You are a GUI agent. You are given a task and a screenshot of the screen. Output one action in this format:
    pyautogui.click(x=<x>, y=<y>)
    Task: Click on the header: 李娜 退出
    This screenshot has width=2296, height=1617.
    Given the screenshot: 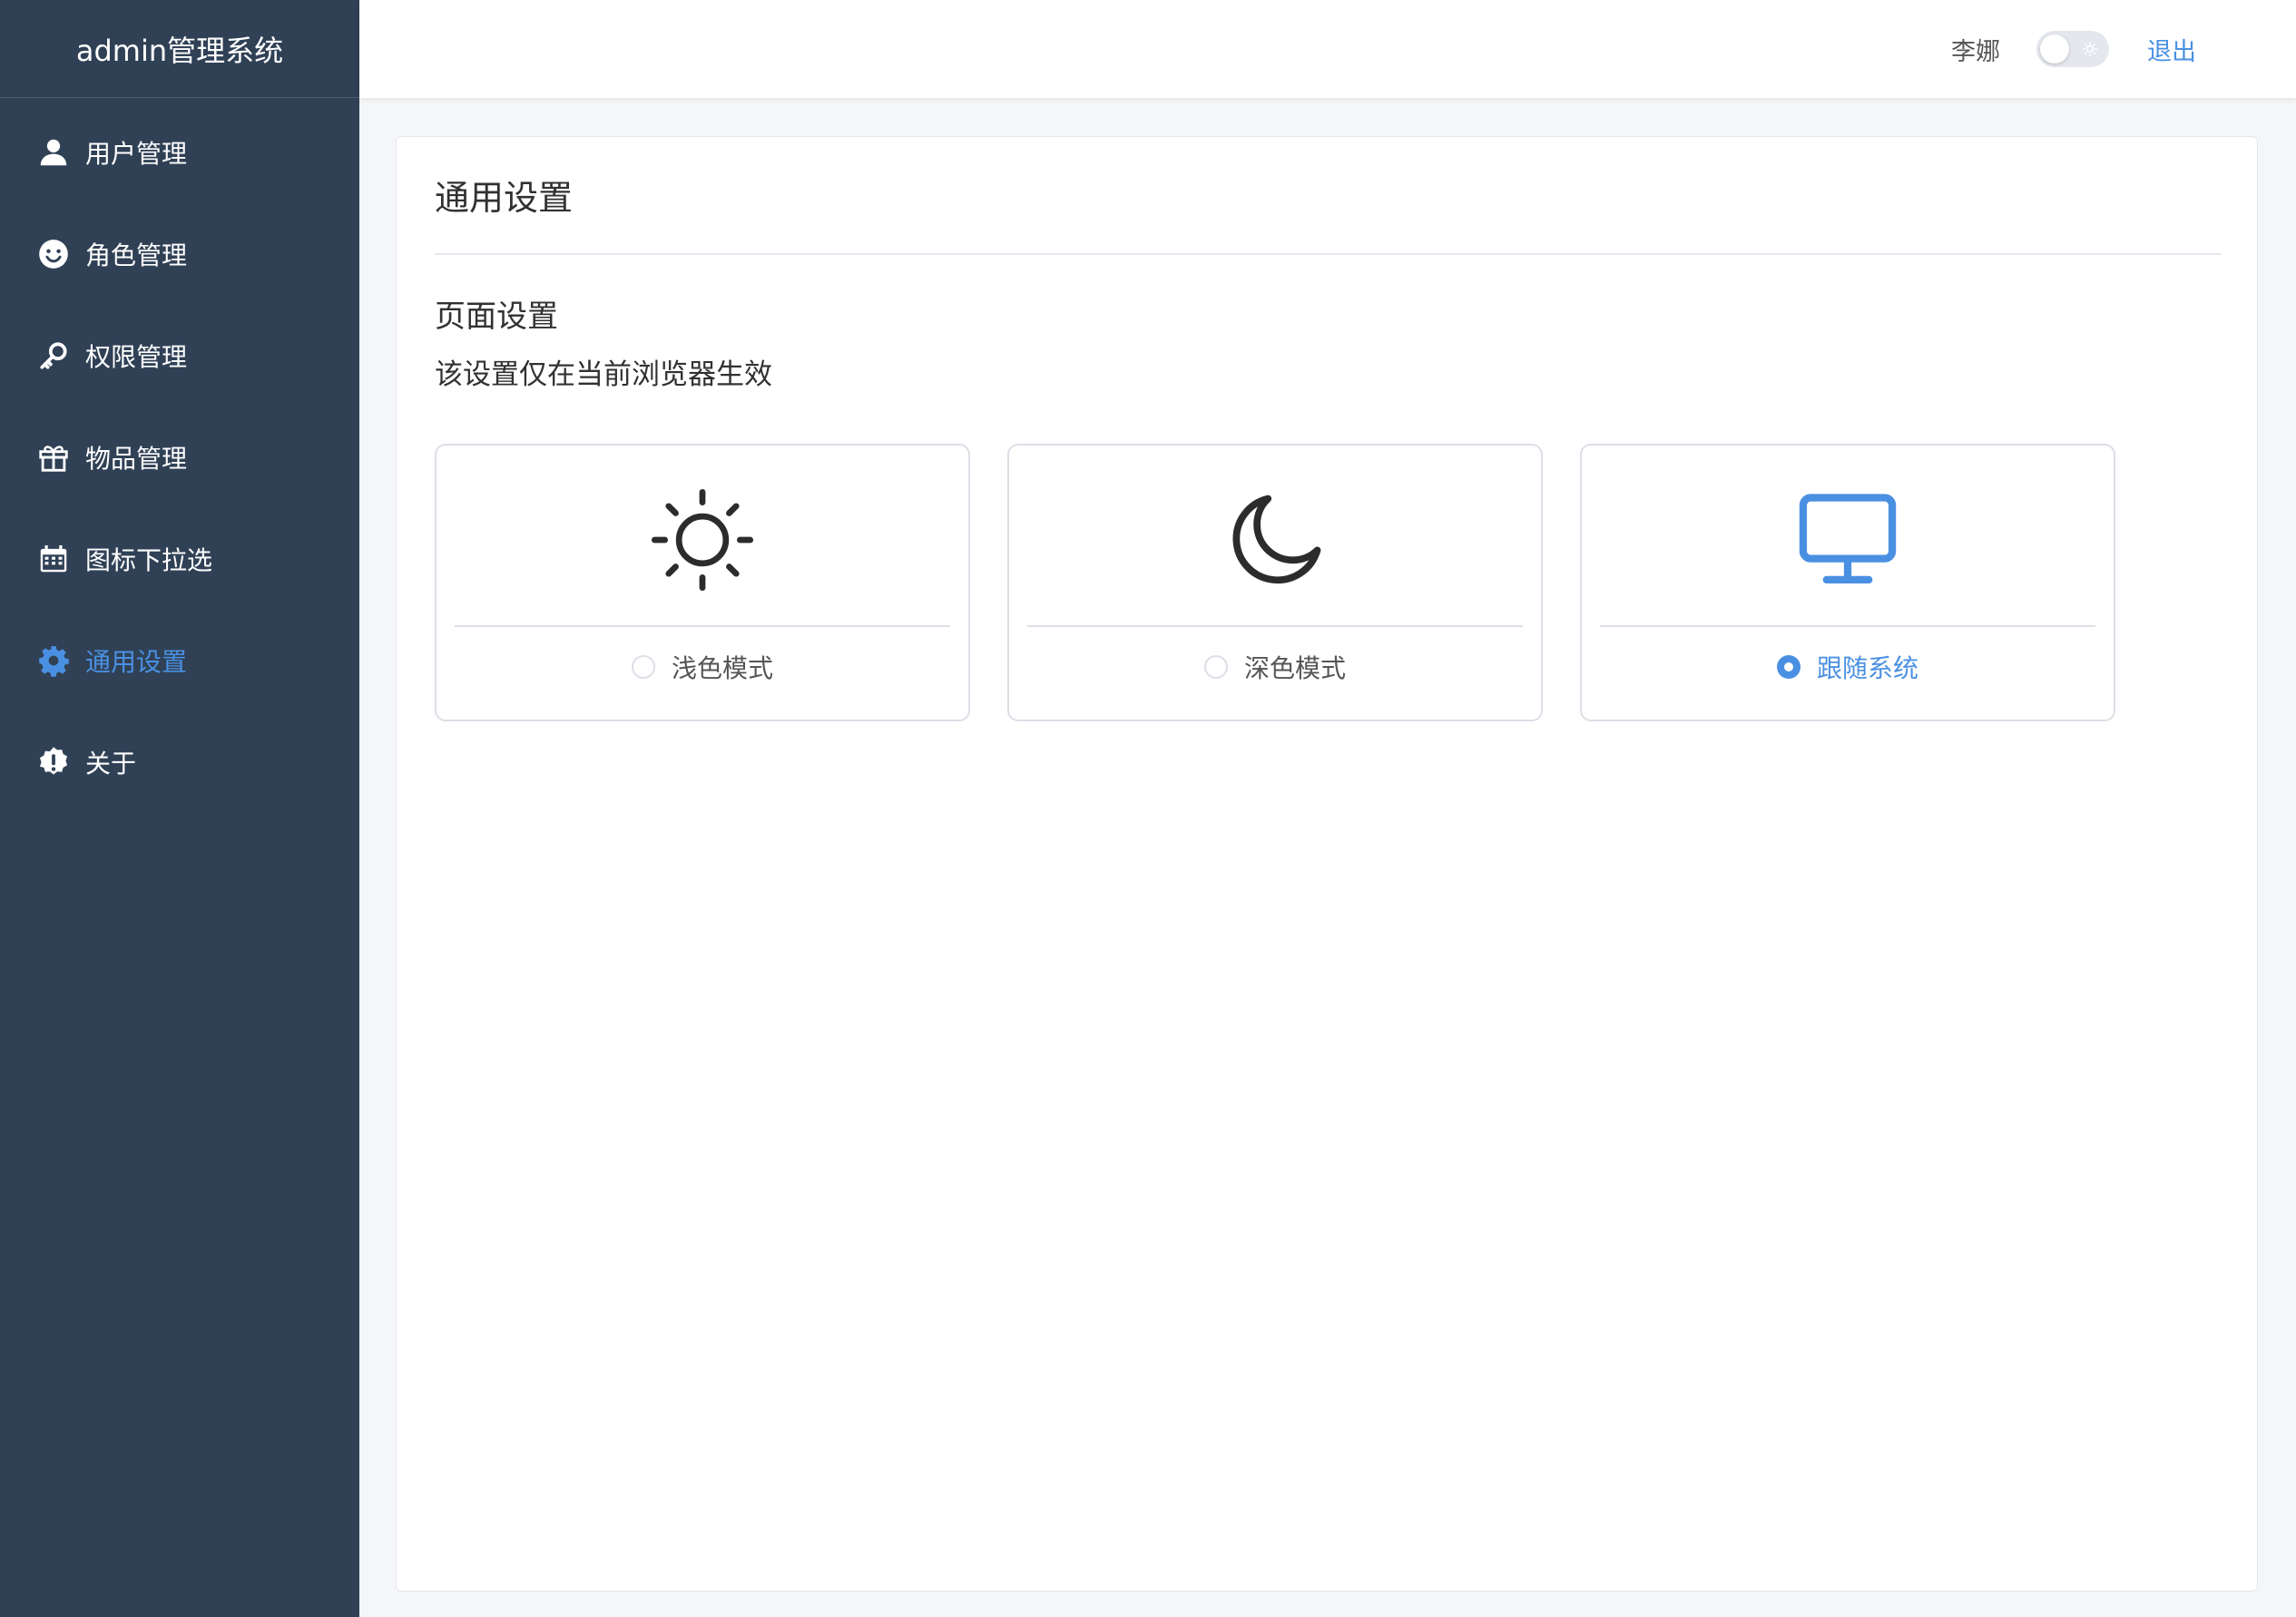 What is the action you would take?
    pyautogui.click(x=1327, y=49)
    